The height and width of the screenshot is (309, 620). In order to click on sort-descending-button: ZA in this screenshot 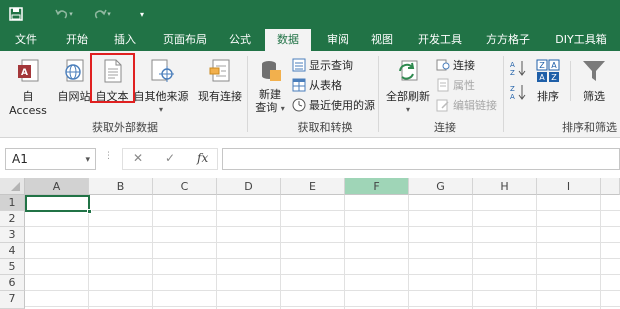, I will do `click(518, 92)`.